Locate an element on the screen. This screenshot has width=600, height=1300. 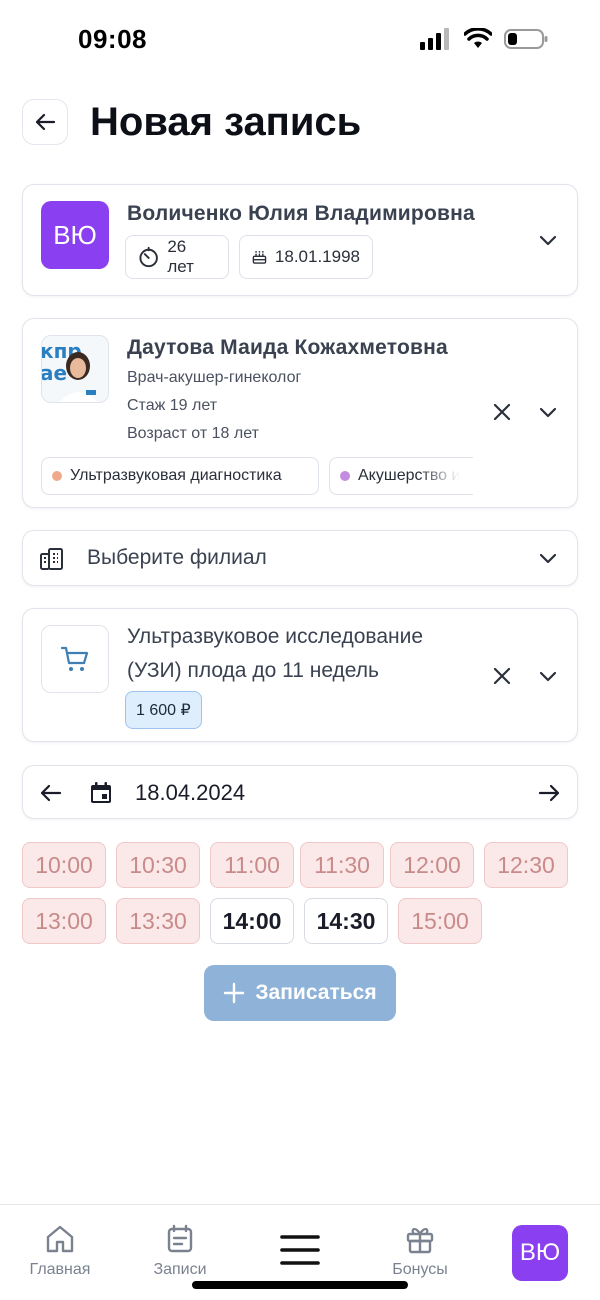
time-slot: 13:00 is located at coordinates (64, 921).